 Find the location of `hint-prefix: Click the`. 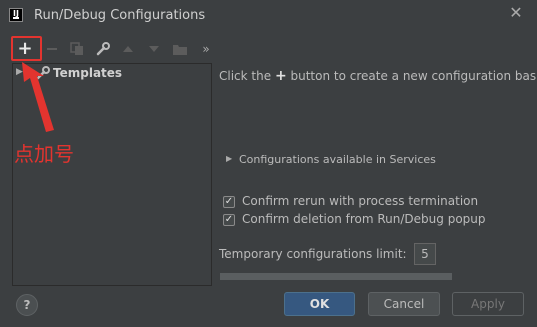

hint-prefix: Click the is located at coordinates (245, 76).